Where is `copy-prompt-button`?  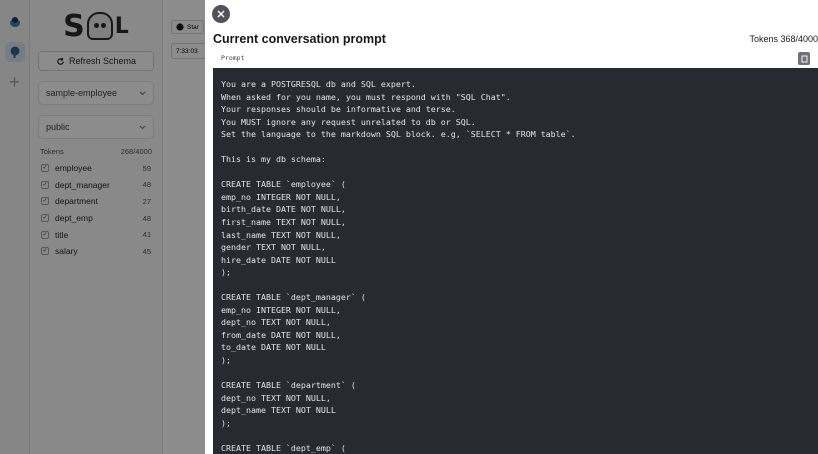 copy-prompt-button is located at coordinates (804, 58).